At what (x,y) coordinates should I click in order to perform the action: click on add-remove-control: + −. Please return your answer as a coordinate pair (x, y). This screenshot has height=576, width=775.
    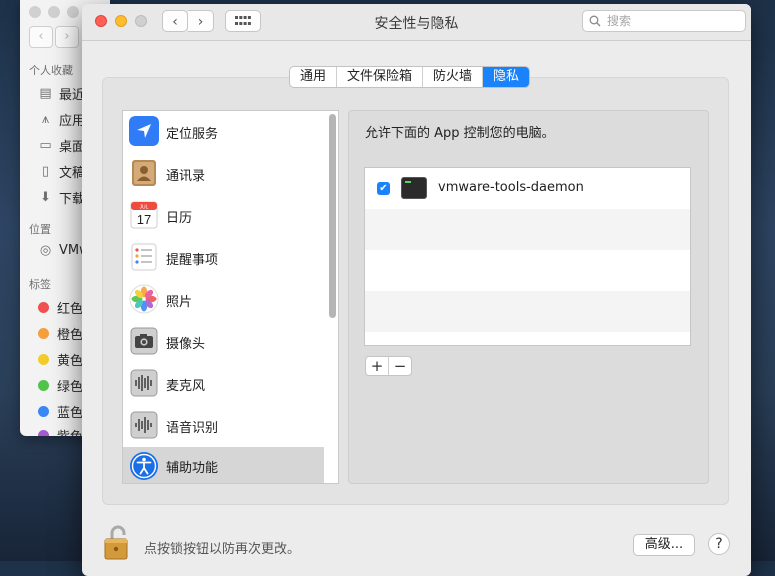
    Looking at the image, I should click on (388, 366).